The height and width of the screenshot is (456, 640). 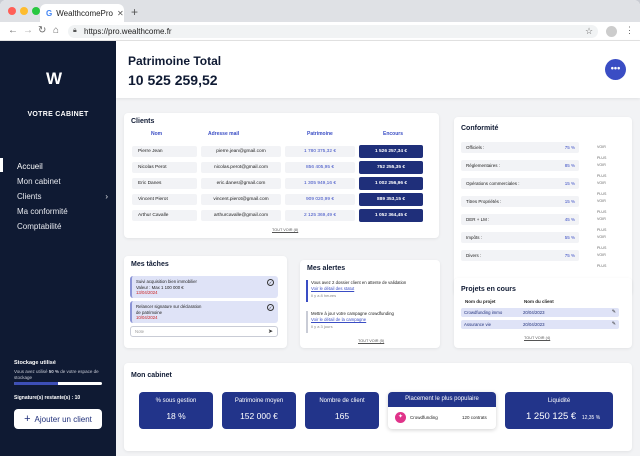 I want to click on storage-title: Stockage utilisé, so click(x=35, y=363).